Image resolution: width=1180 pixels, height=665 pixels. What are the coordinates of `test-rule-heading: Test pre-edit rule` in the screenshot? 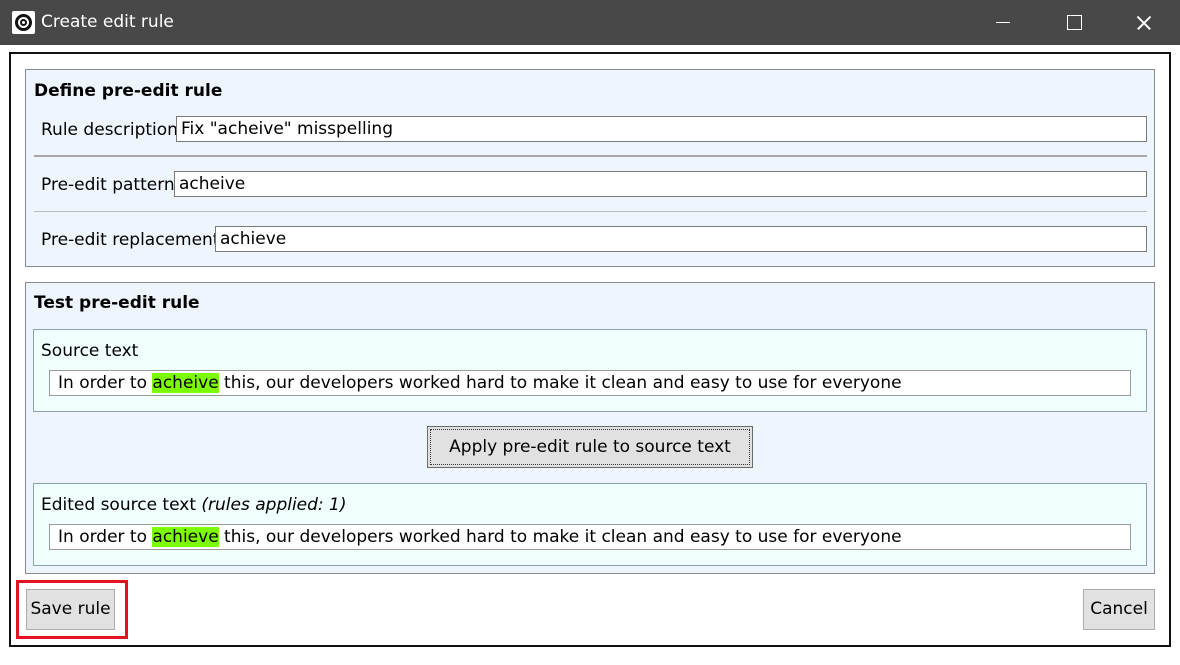 It's located at (117, 303).